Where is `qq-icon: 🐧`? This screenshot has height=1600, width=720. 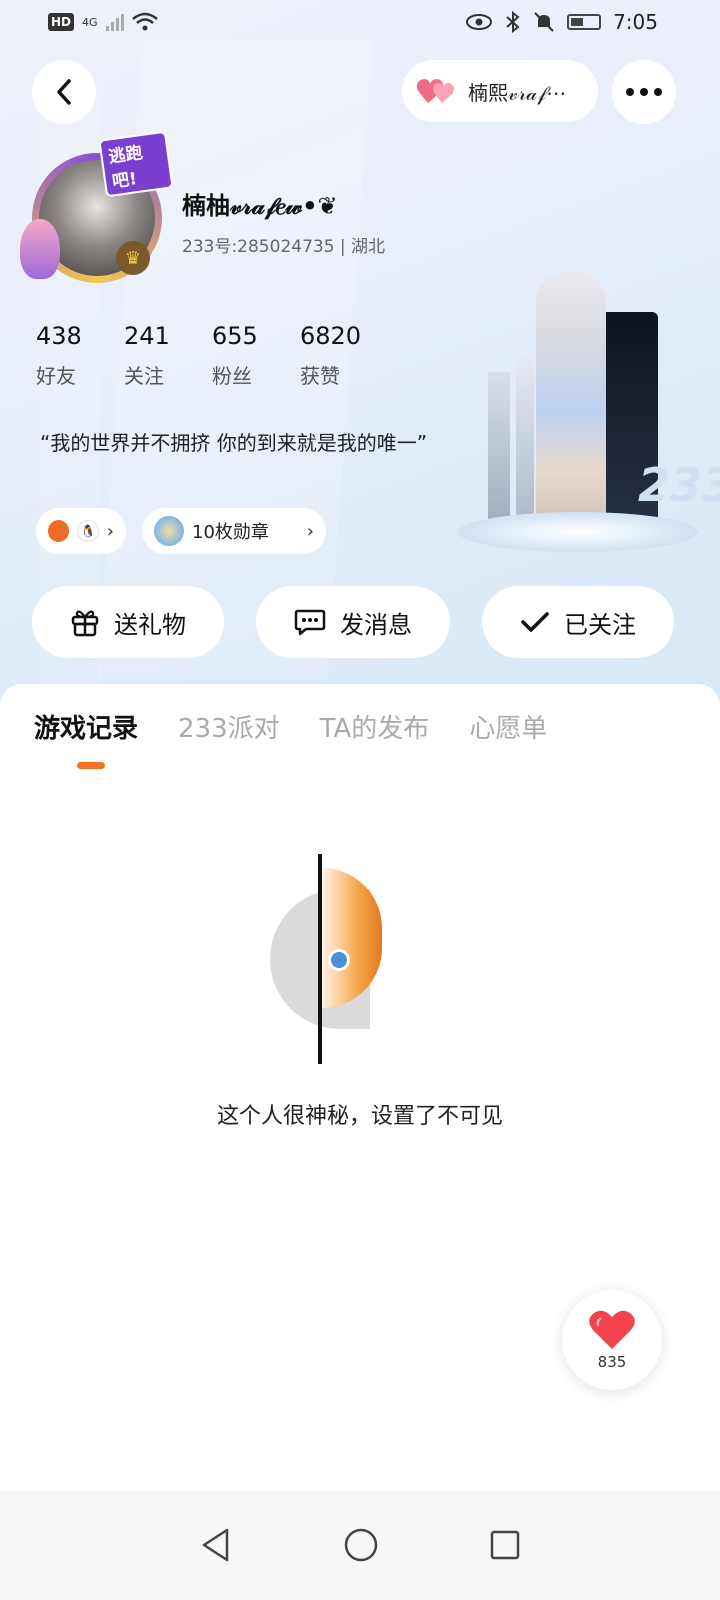 qq-icon: 🐧 is located at coordinates (88, 531).